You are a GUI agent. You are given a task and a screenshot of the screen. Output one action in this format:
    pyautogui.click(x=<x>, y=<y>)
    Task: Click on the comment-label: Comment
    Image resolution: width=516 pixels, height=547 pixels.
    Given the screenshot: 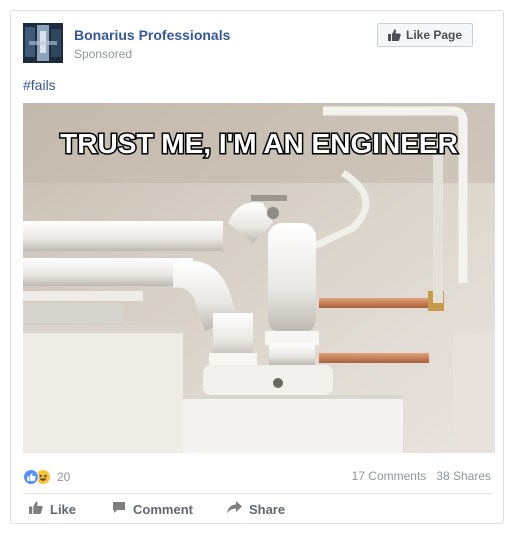 What is the action you would take?
    pyautogui.click(x=163, y=509)
    